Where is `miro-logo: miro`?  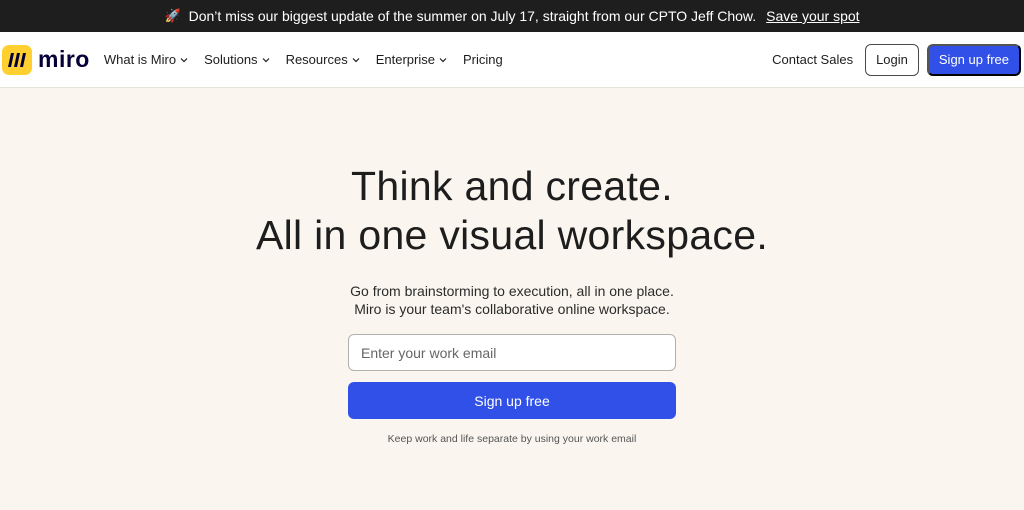
miro-logo: miro is located at coordinates (46, 59).